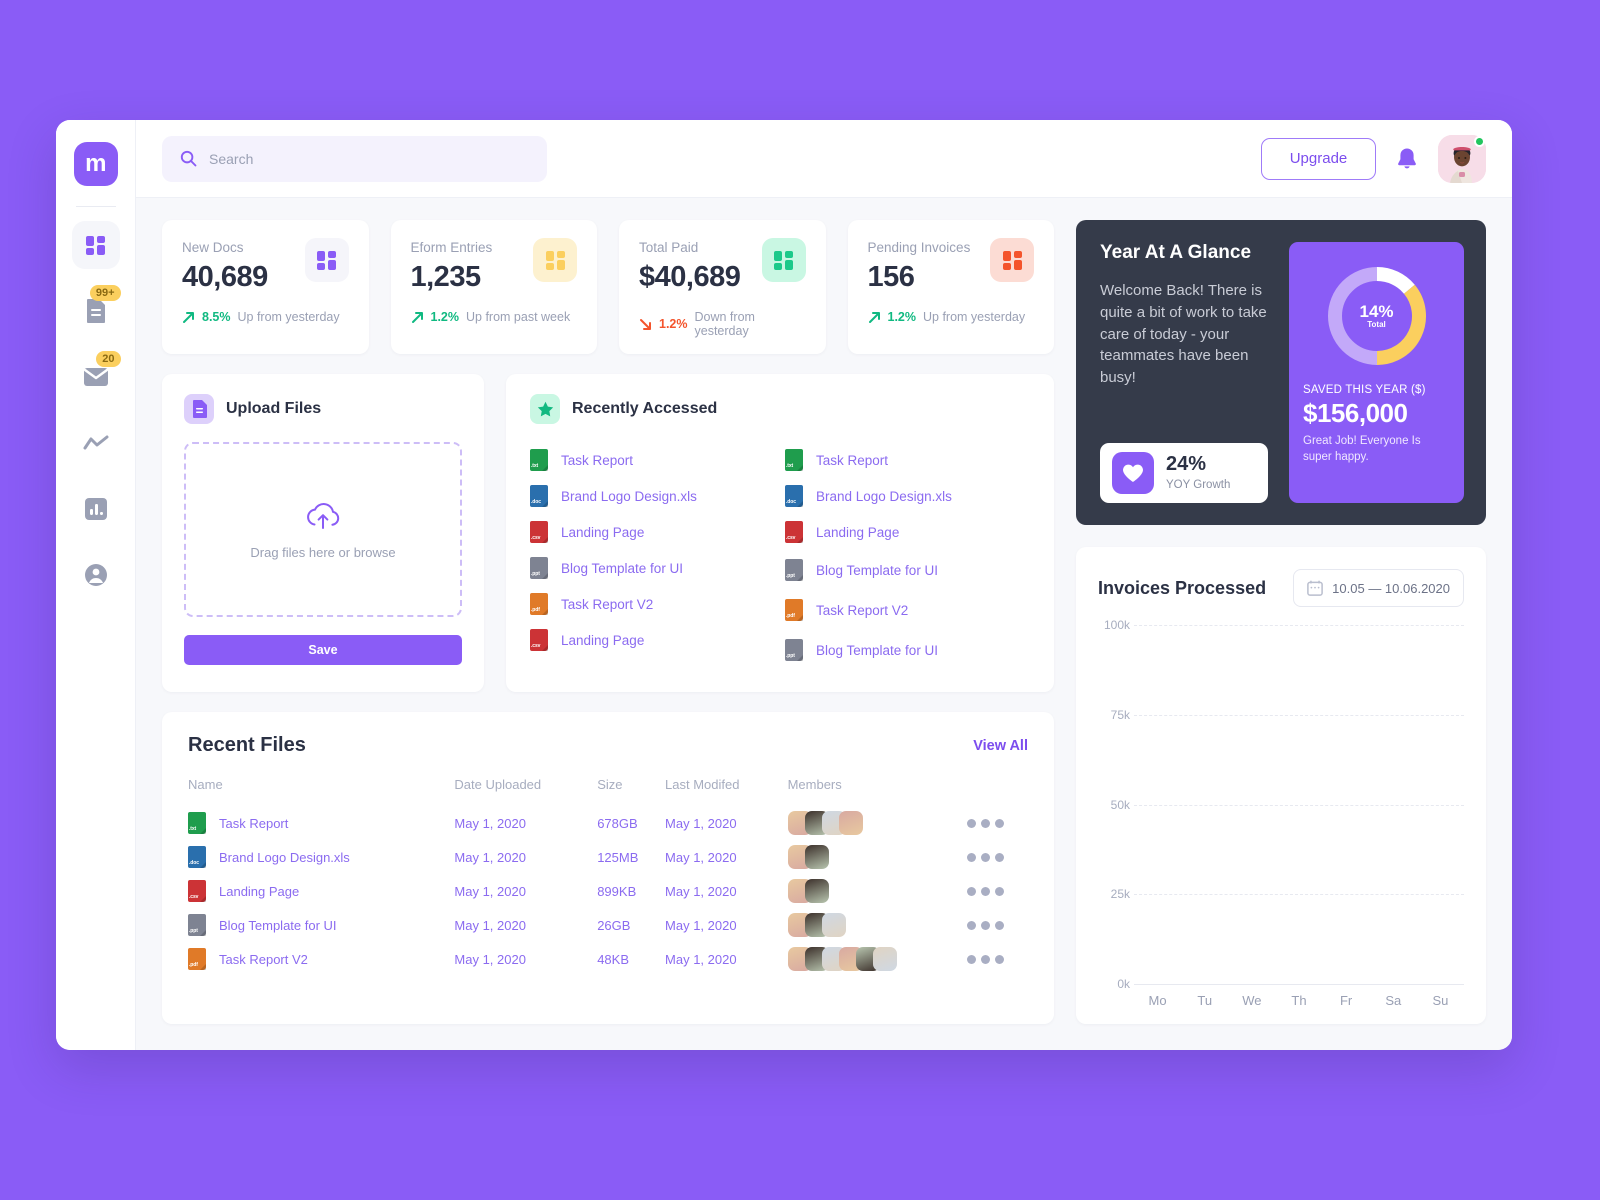 The width and height of the screenshot is (1600, 1200). I want to click on search-input: Search, so click(354, 158).